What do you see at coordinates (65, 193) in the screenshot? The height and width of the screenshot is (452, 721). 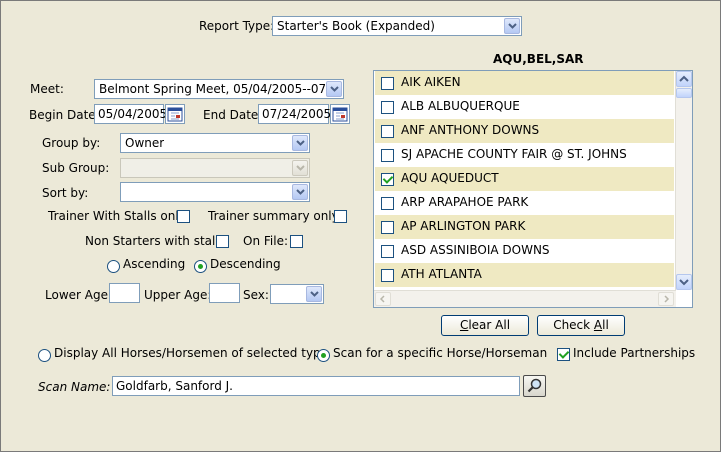 I see `sort-by-label: Sort by:` at bounding box center [65, 193].